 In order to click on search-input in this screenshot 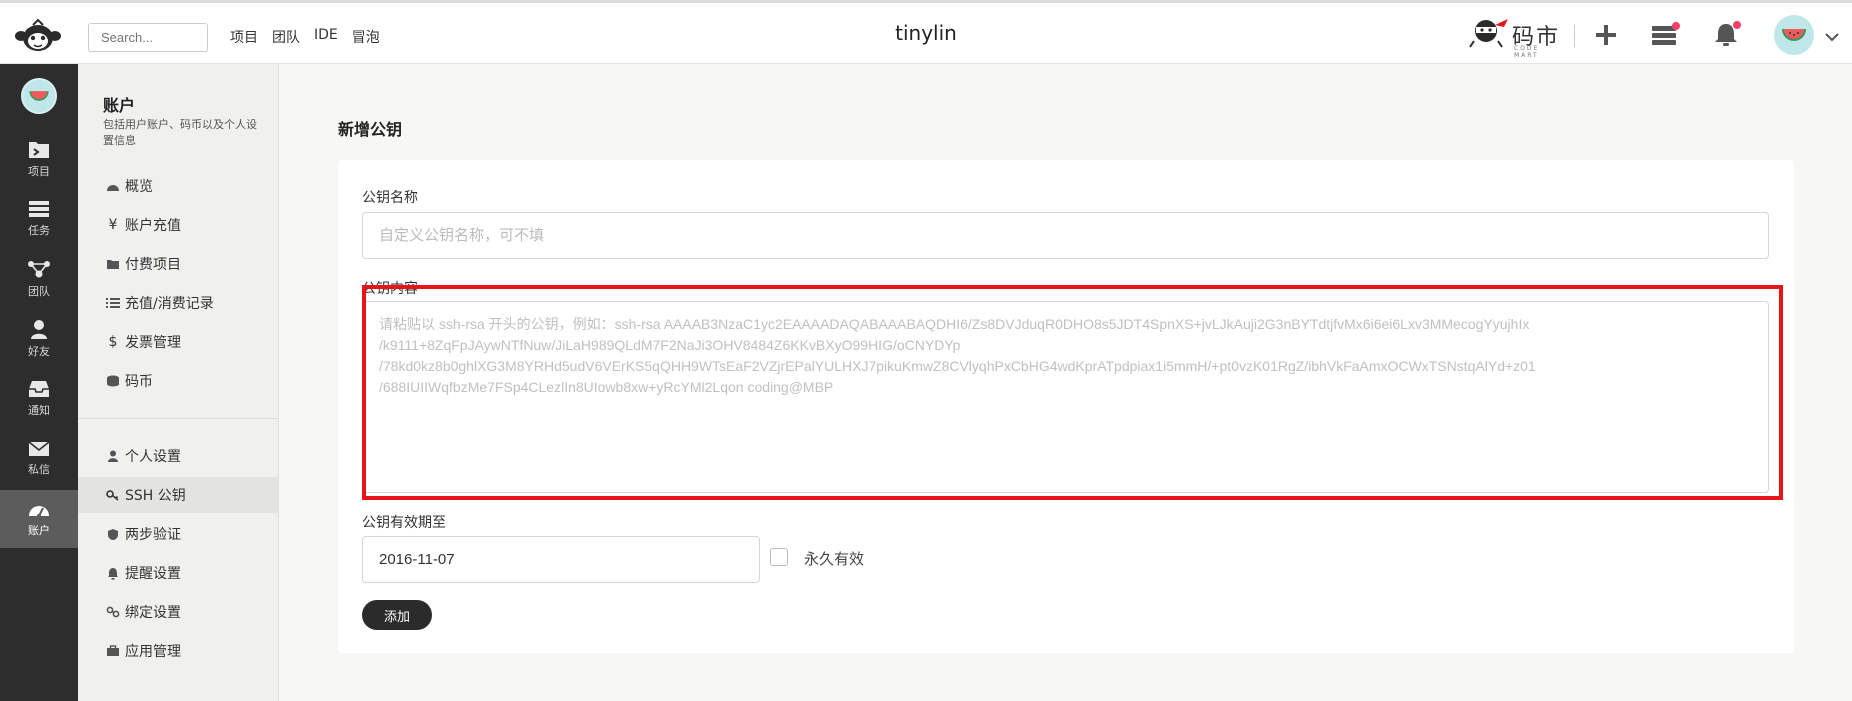, I will do `click(148, 37)`.